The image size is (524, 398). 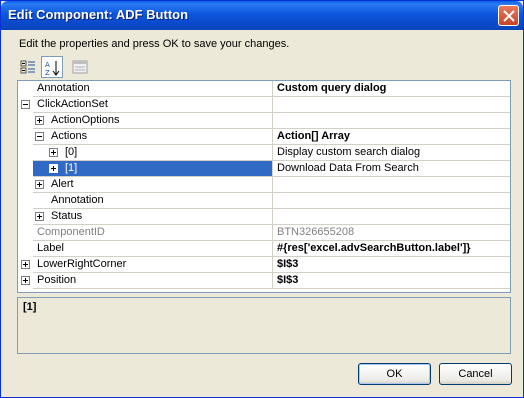 I want to click on property-row: Status, so click(x=264, y=217).